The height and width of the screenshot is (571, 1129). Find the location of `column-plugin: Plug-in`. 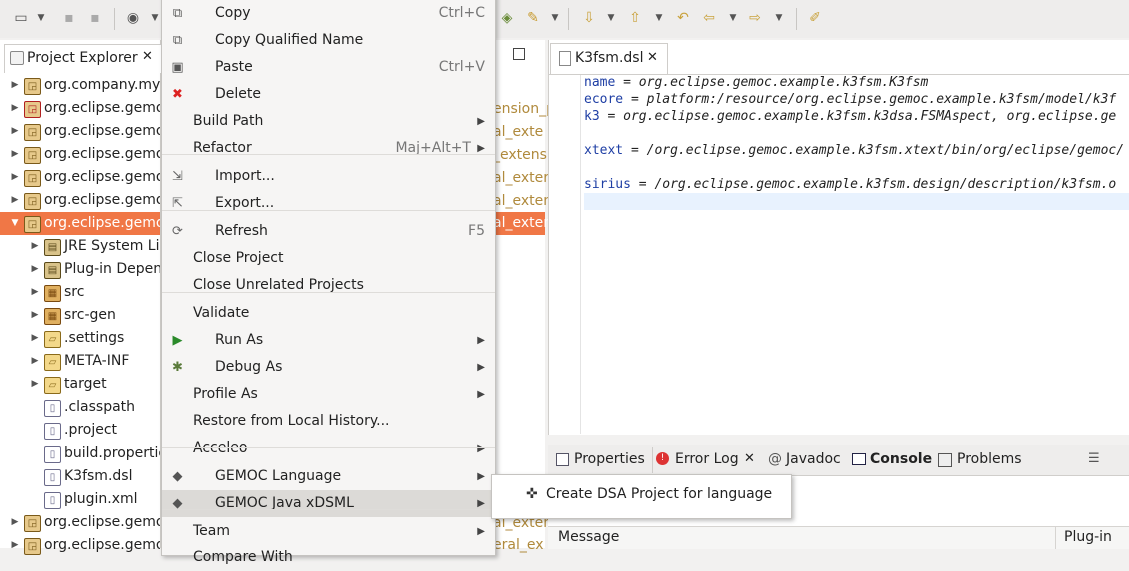

column-plugin: Plug-in is located at coordinates (1088, 537).